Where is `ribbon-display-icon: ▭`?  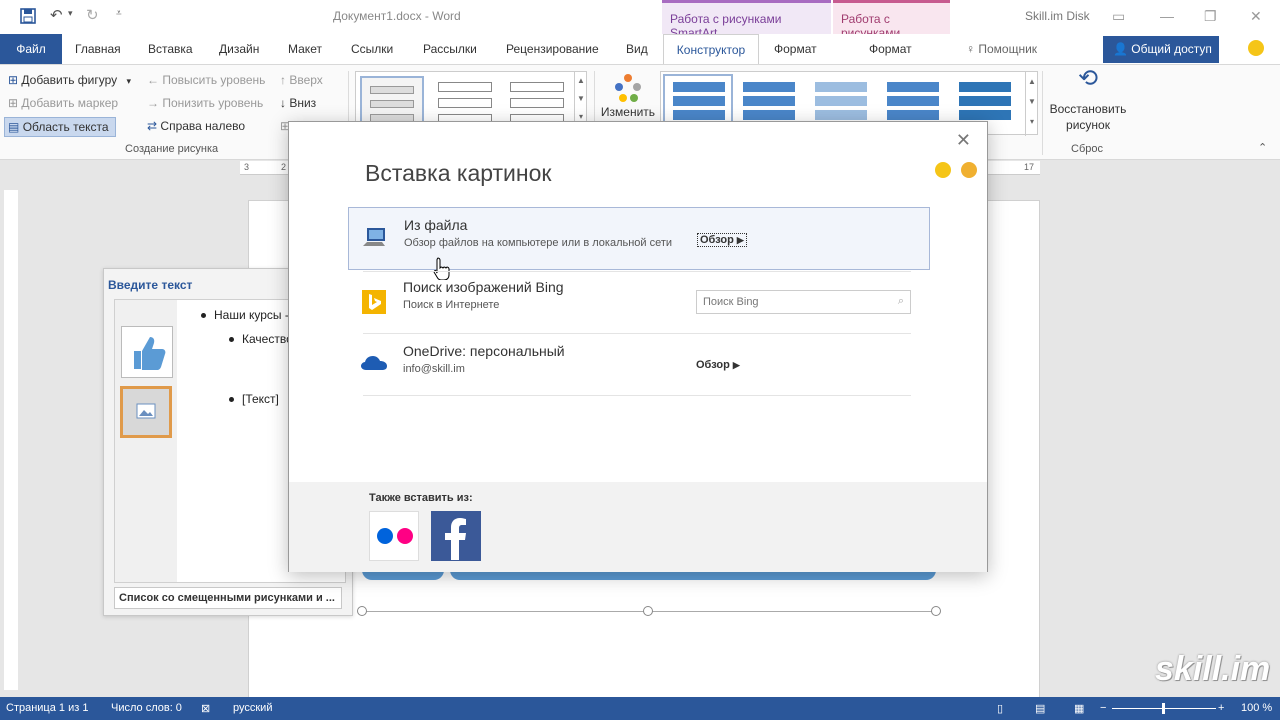
ribbon-display-icon: ▭ is located at coordinates (1118, 16).